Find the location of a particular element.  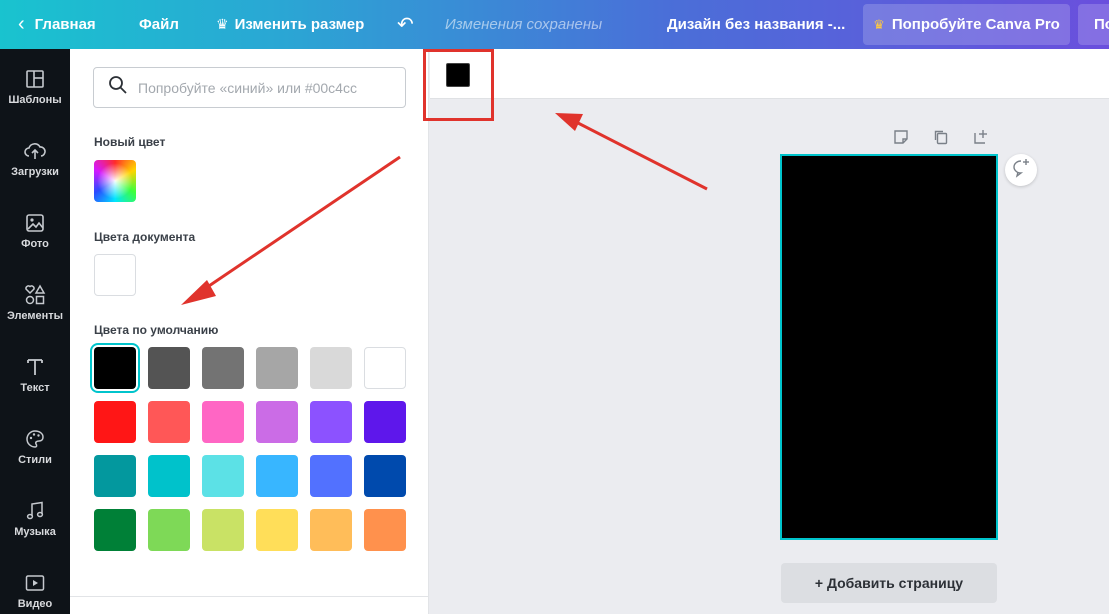

video-icon is located at coordinates (35, 583).